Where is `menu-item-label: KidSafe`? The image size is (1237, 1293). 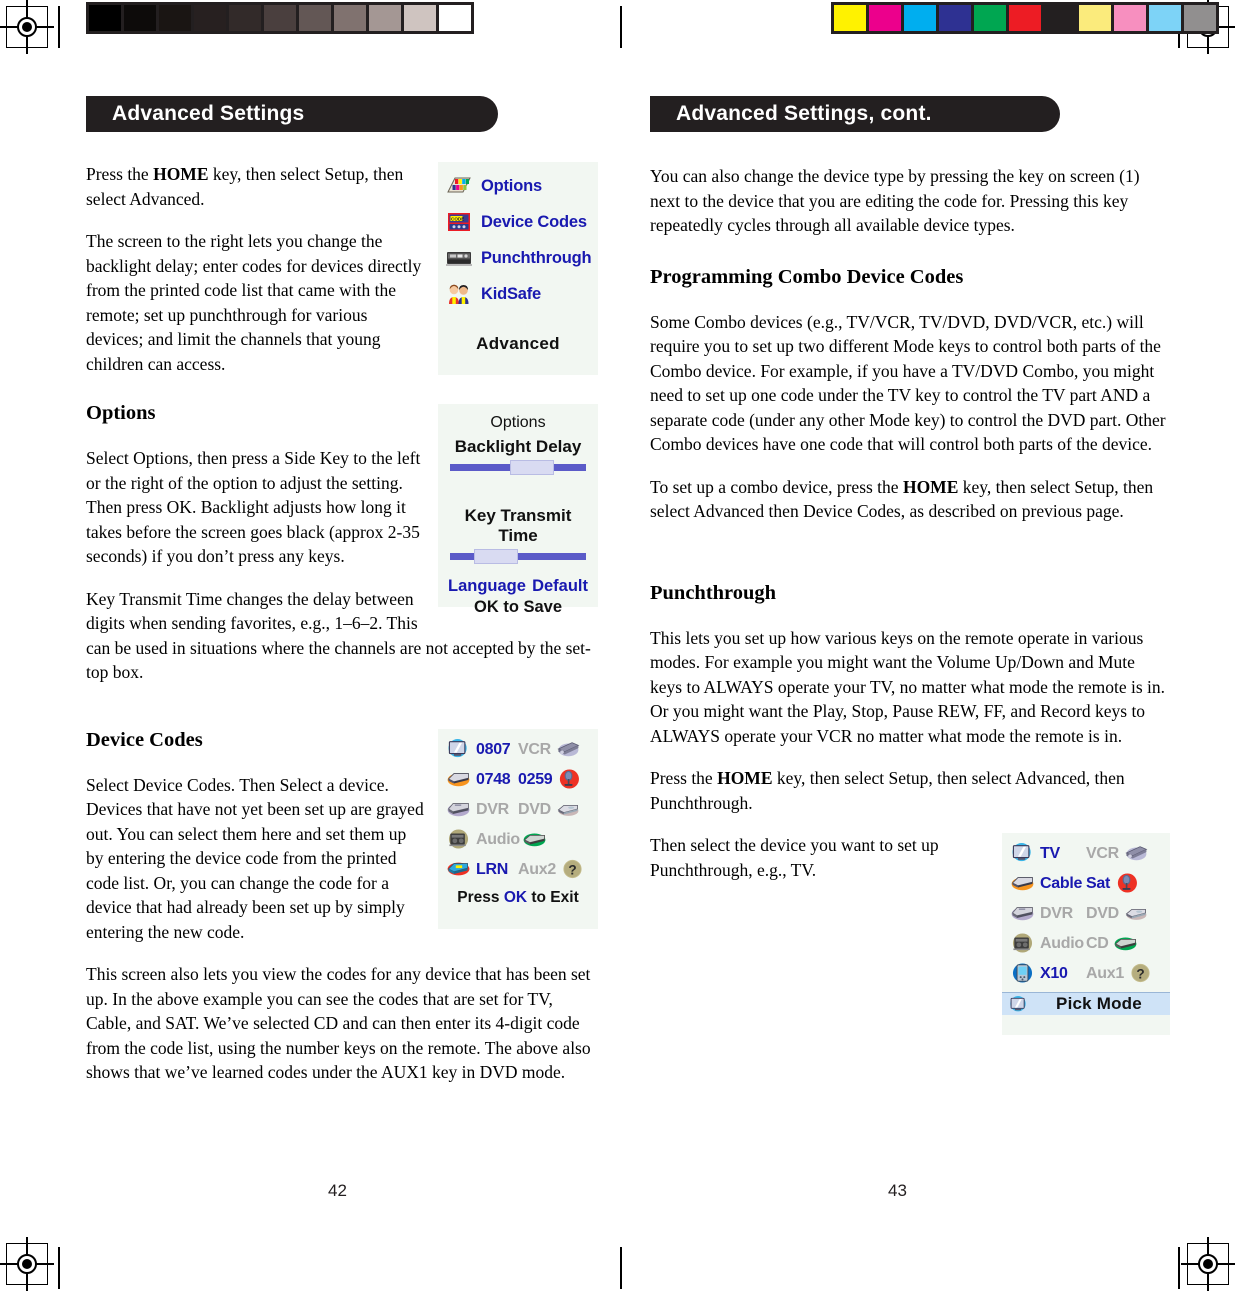
menu-item-label: KidSafe is located at coordinates (511, 293).